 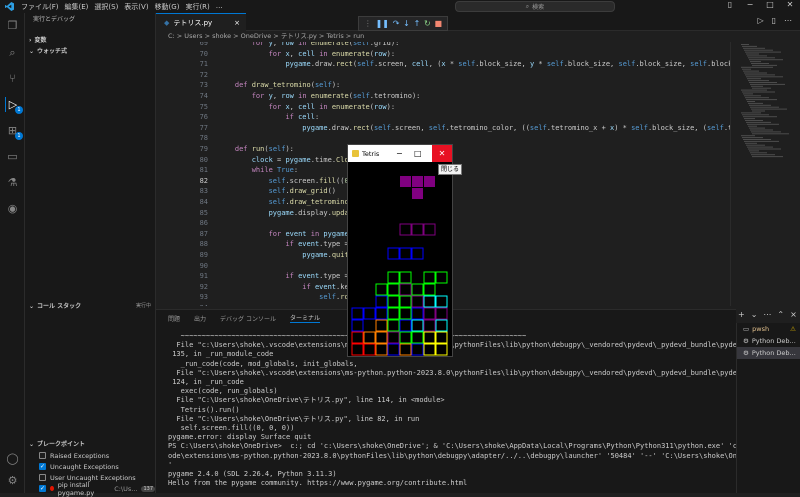 What do you see at coordinates (90, 466) in the screenshot?
I see `breakpoint-item: ✓ Uncaught Exceptions` at bounding box center [90, 466].